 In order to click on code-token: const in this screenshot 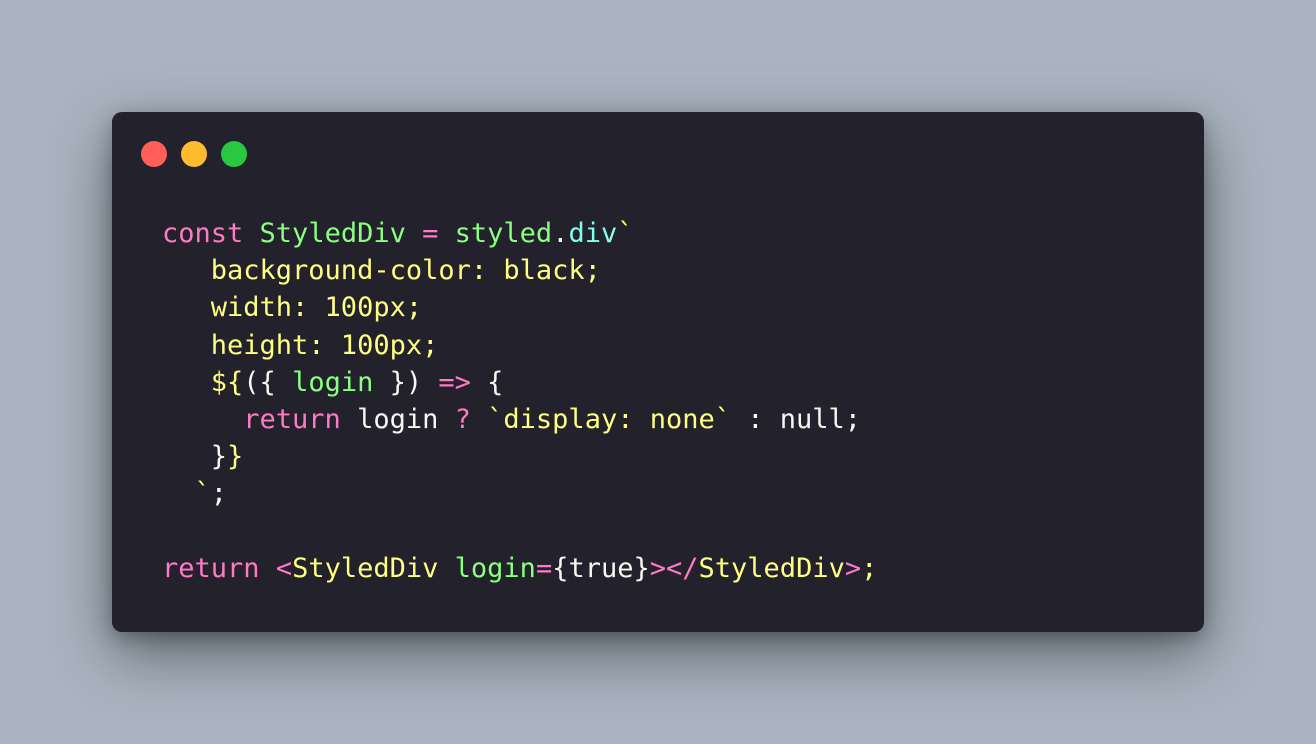, I will do `click(203, 233)`.